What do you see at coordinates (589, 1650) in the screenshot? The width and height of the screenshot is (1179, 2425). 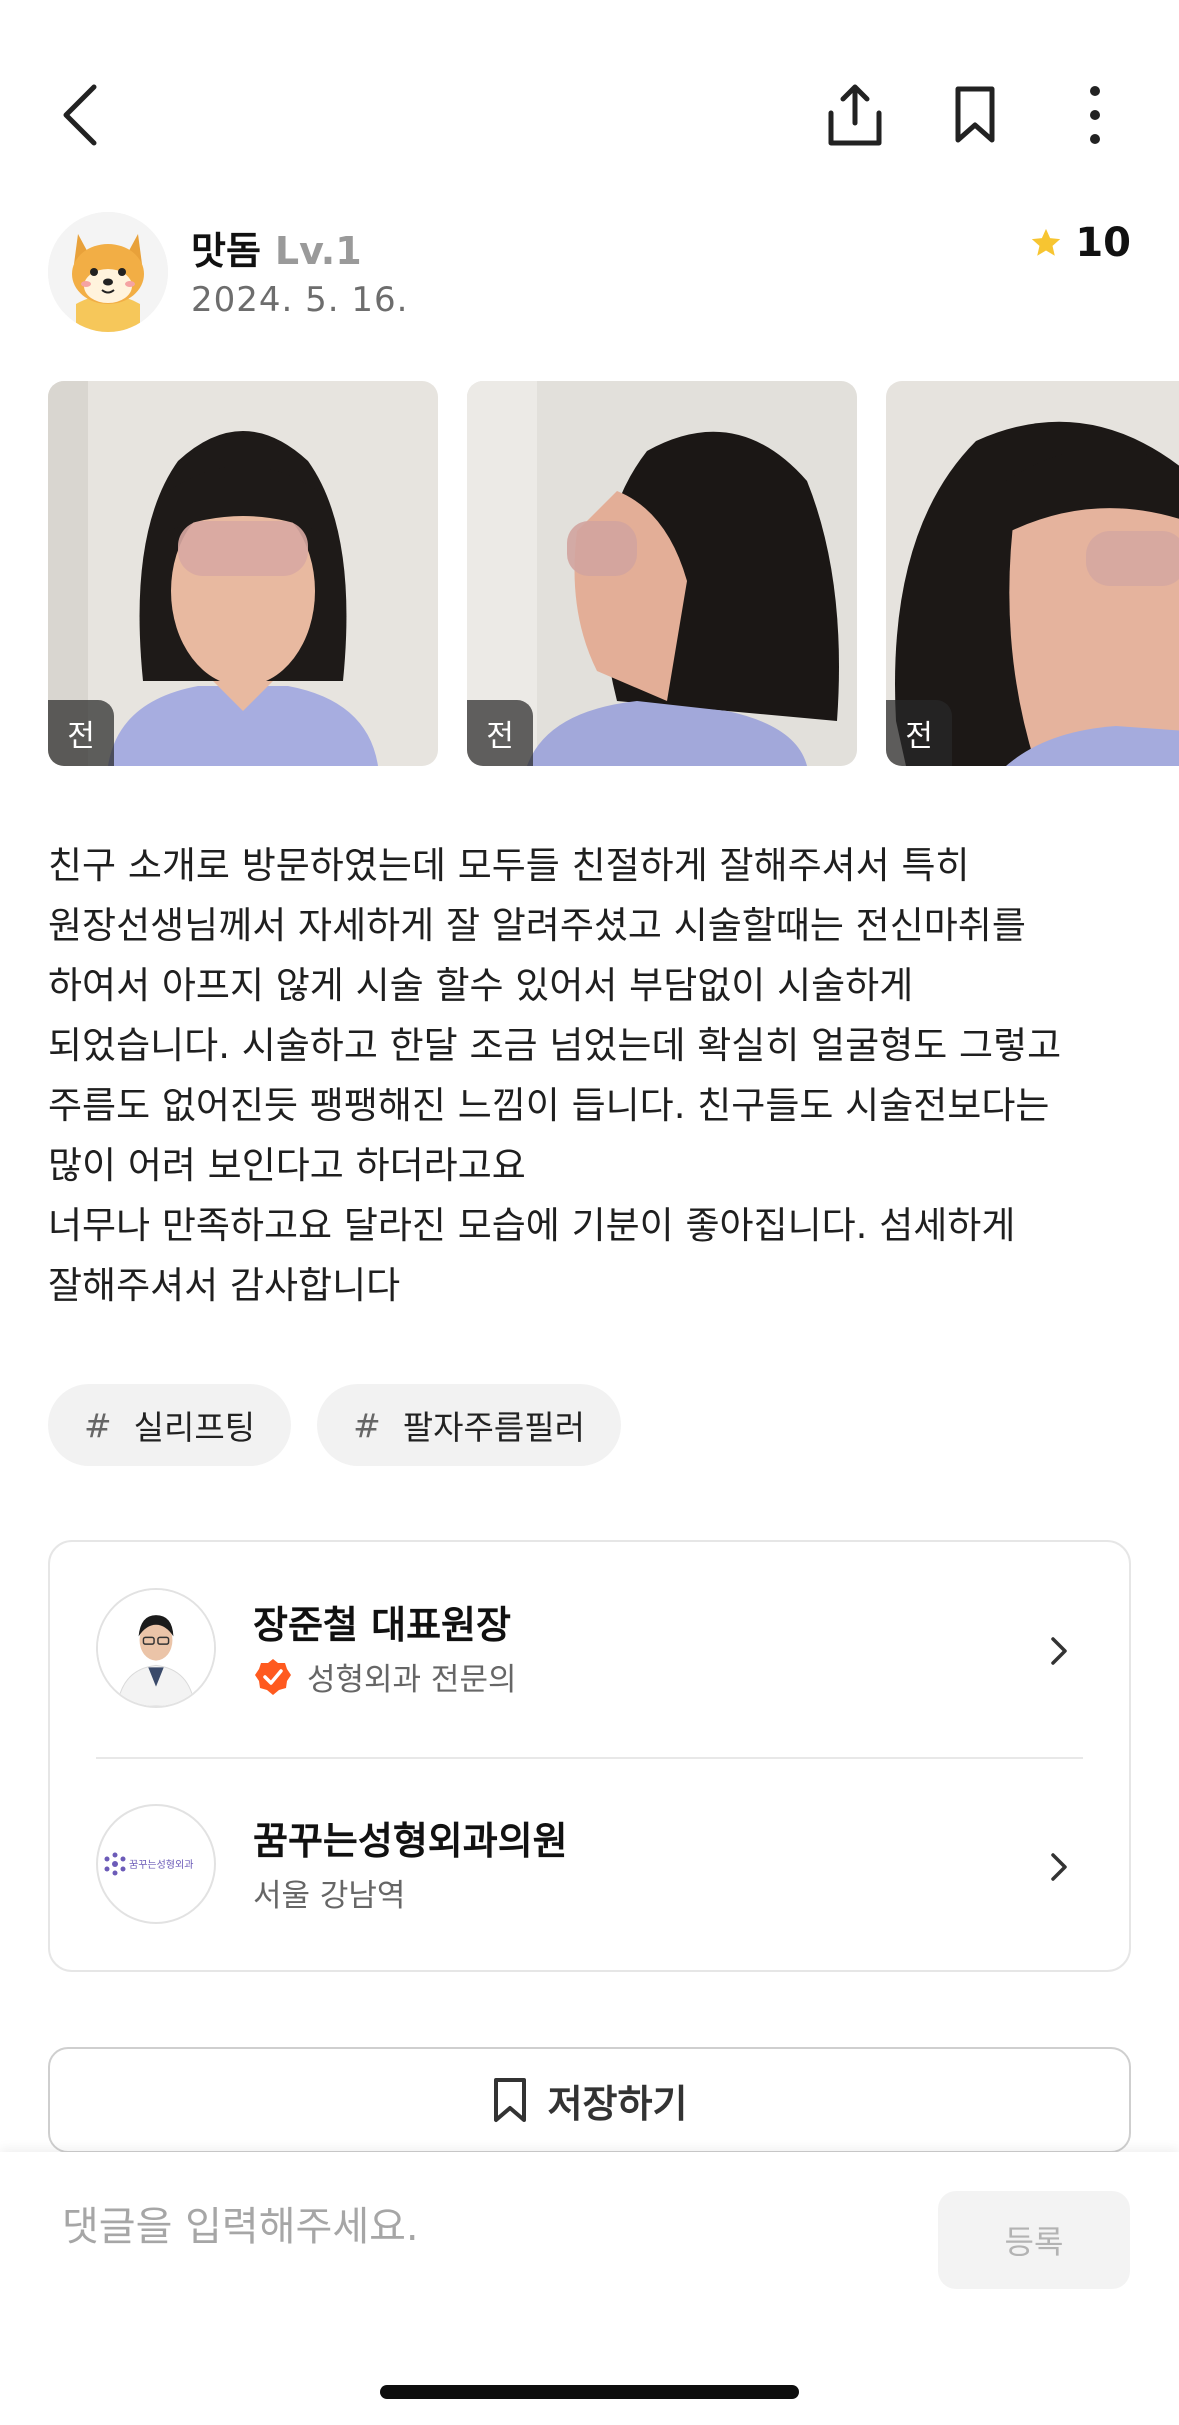 I see `doctor-row: 장준철 대표원장 성형외과 전문의` at bounding box center [589, 1650].